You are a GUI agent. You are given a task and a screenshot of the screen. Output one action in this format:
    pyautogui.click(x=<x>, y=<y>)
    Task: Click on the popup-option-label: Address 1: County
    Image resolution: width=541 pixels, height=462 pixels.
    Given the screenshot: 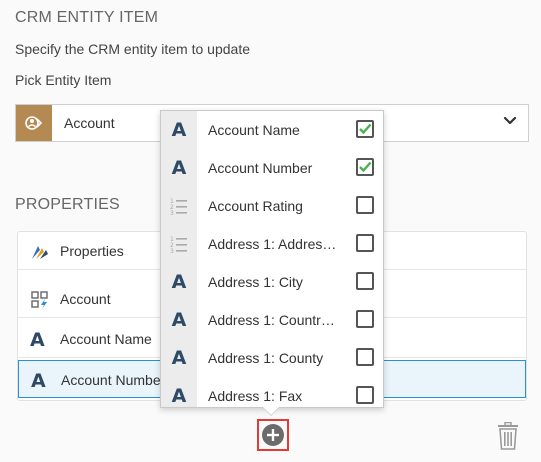 What is the action you would take?
    pyautogui.click(x=266, y=358)
    